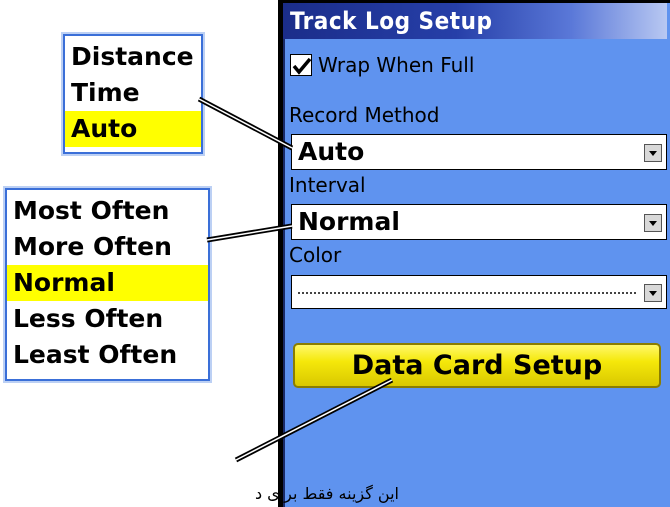  I want to click on leader-line-record-method, so click(245, 123).